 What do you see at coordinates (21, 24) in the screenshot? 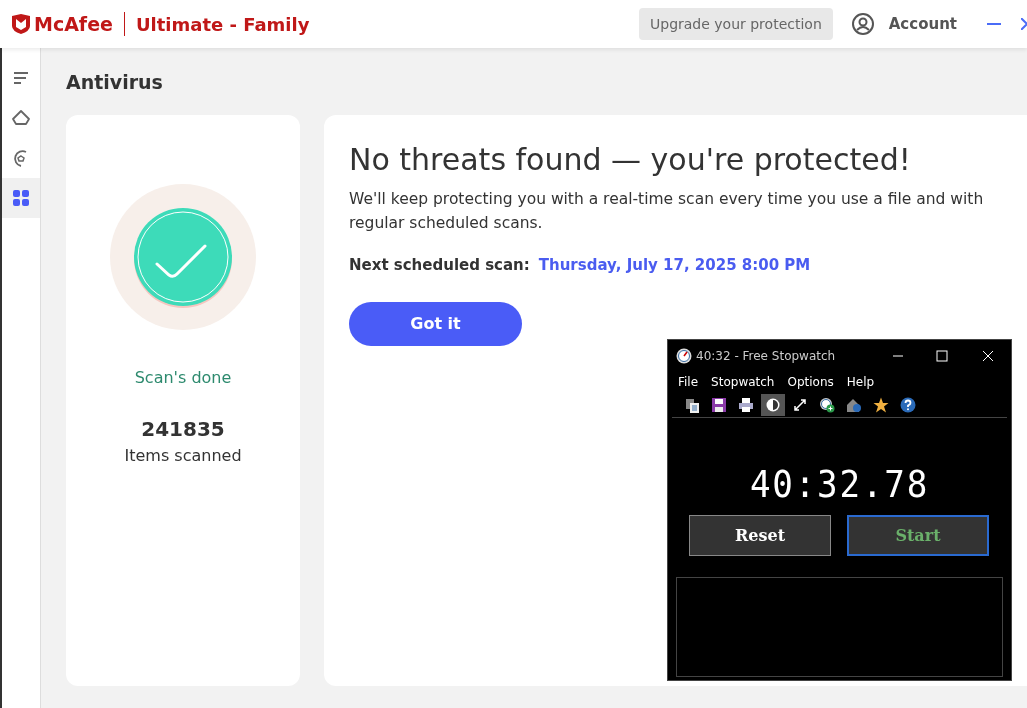
I see `shield-logo-icon` at bounding box center [21, 24].